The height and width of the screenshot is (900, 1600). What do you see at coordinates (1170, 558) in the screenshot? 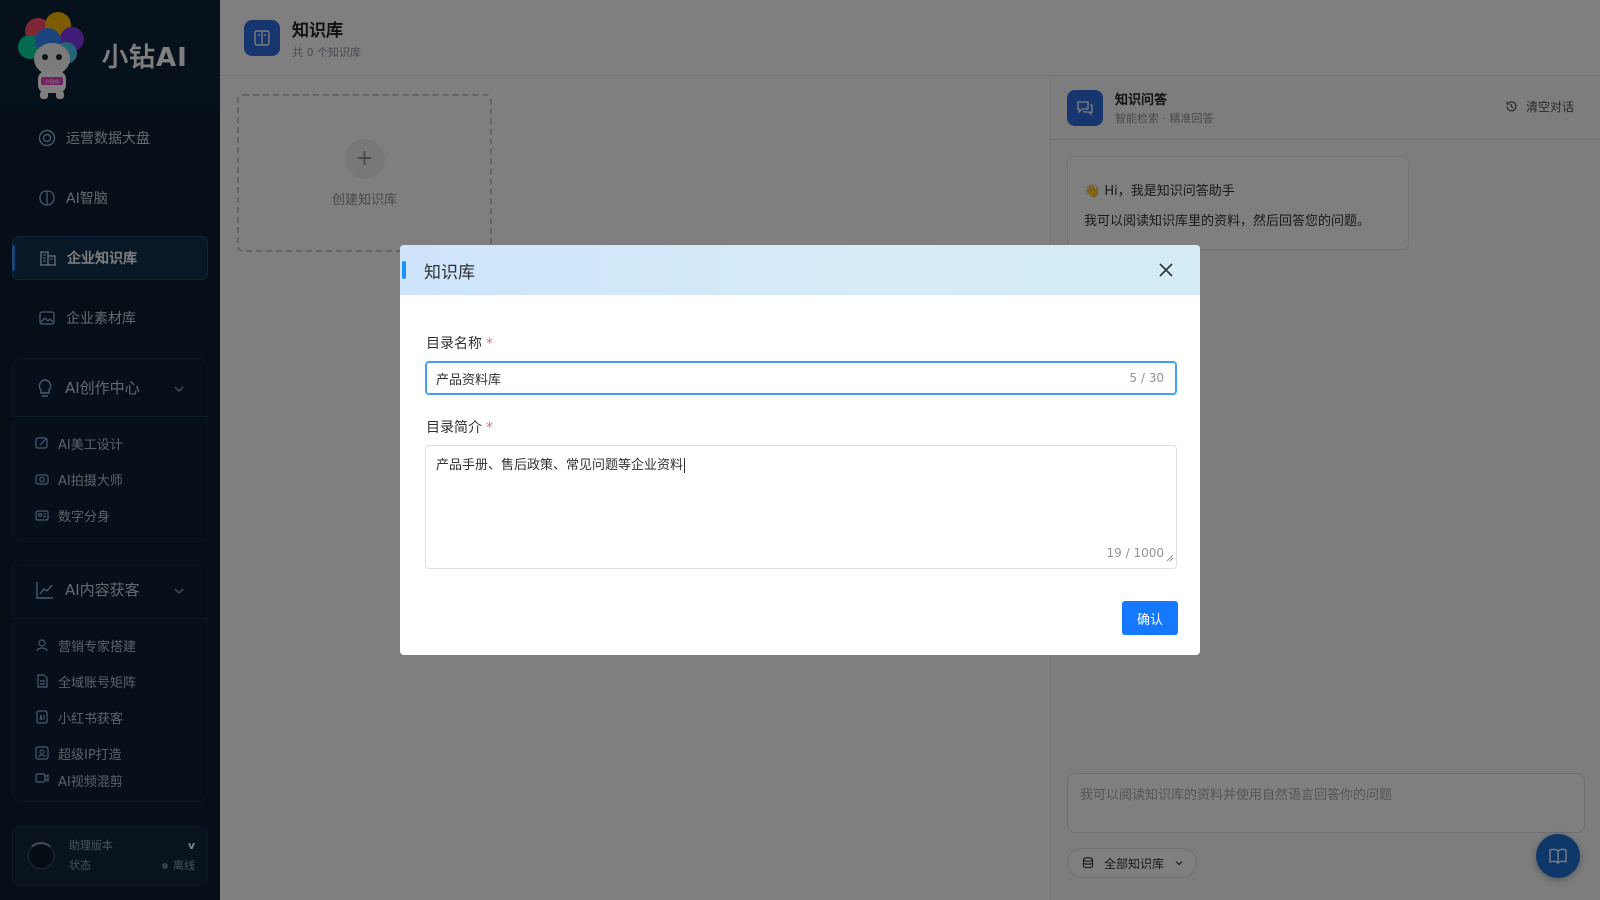
I see `resize-handle-icon` at bounding box center [1170, 558].